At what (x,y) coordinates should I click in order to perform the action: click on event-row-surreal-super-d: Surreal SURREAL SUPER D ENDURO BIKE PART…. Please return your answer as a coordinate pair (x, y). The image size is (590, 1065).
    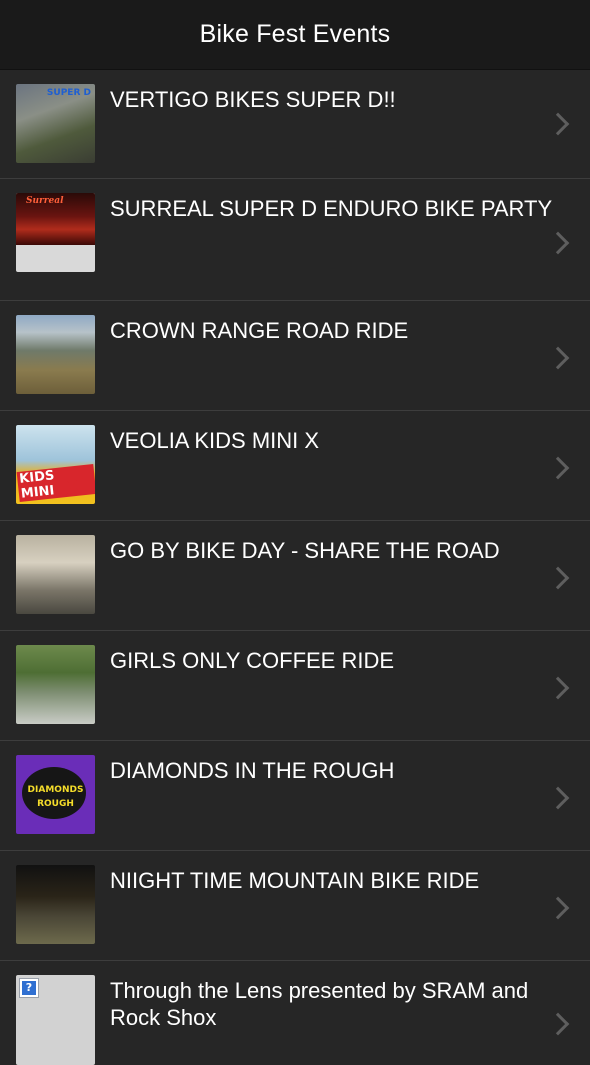
    Looking at the image, I should click on (295, 240).